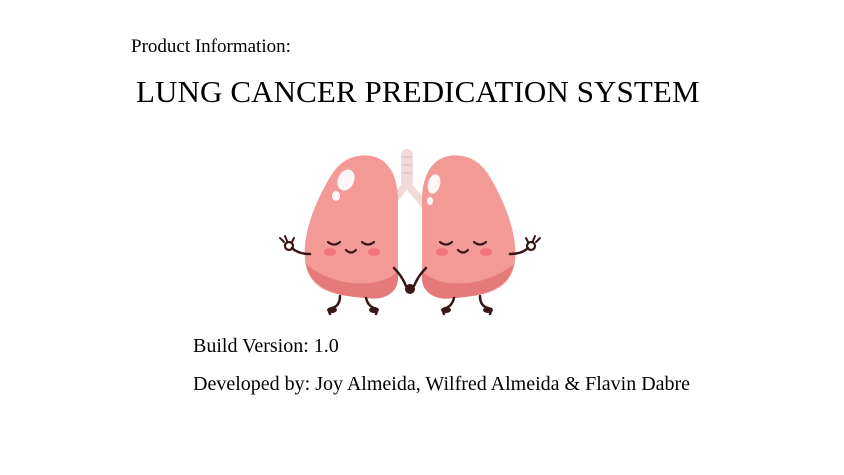  I want to click on app-title: LUNG CANCER PREDICATION SYSTEM, so click(418, 91).